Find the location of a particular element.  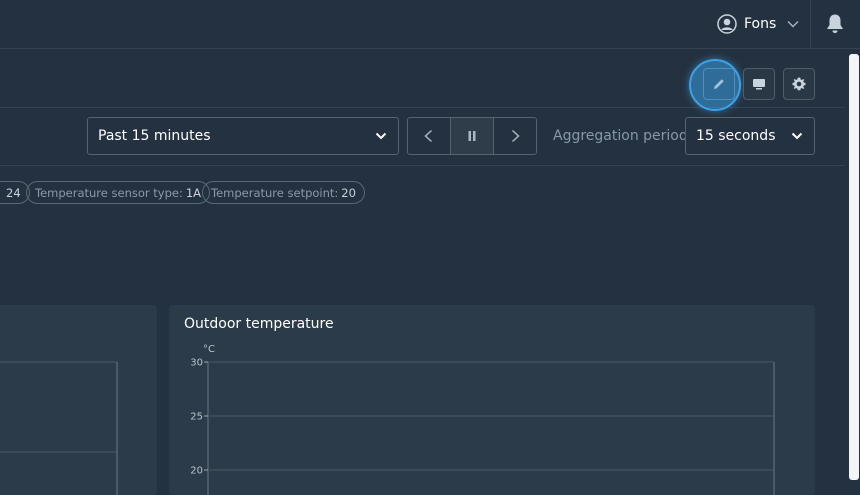

chevron-left-icon is located at coordinates (428, 136).